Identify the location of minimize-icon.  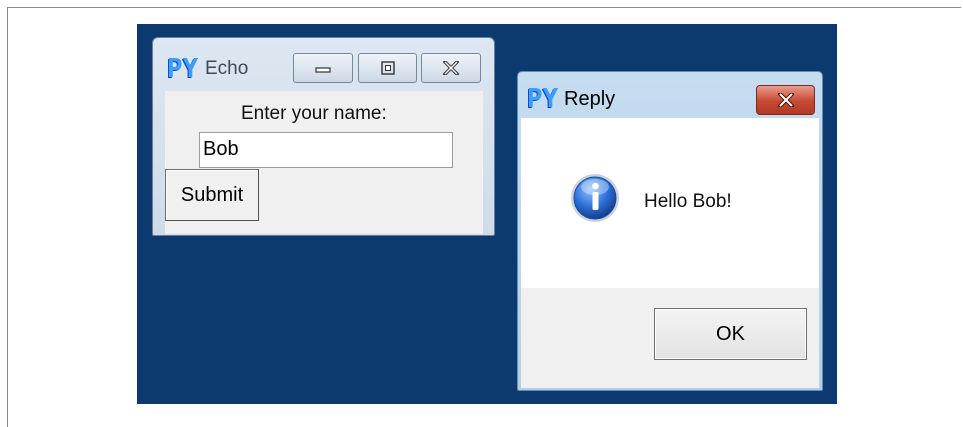
(323, 70).